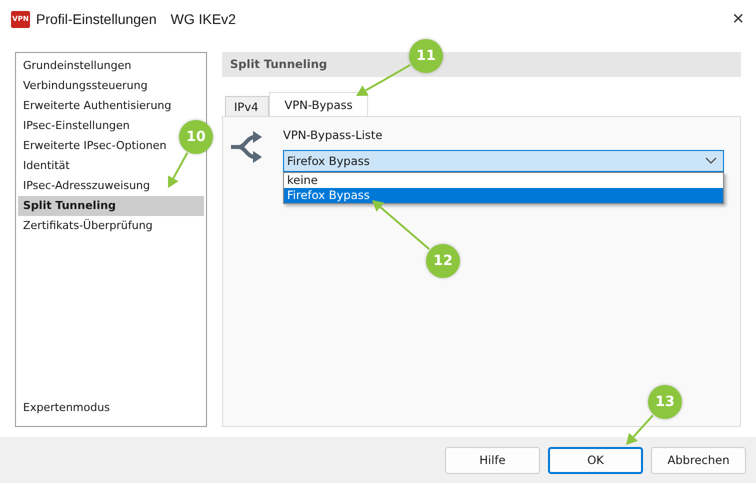  I want to click on field-label: VPN-Bypass-Liste, so click(333, 135).